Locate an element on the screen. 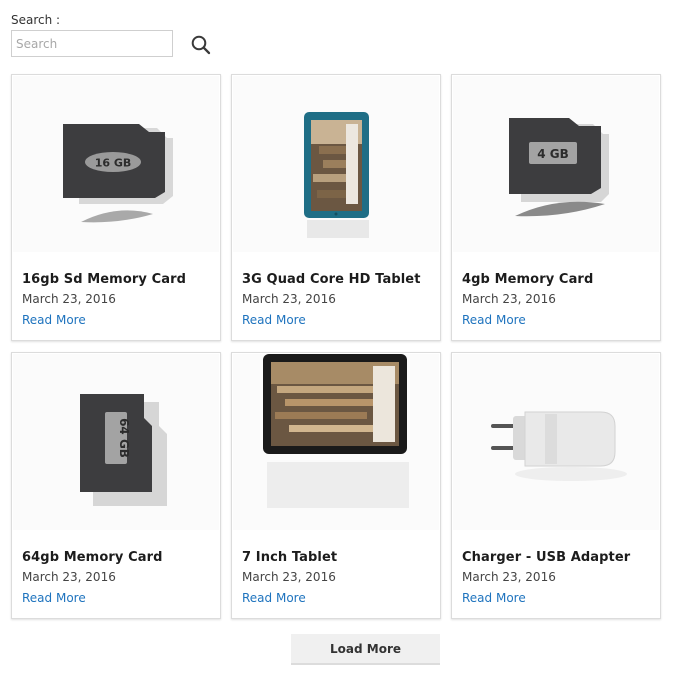 This screenshot has height=682, width=674. product-image-memory-card: 16 GB is located at coordinates (116, 164).